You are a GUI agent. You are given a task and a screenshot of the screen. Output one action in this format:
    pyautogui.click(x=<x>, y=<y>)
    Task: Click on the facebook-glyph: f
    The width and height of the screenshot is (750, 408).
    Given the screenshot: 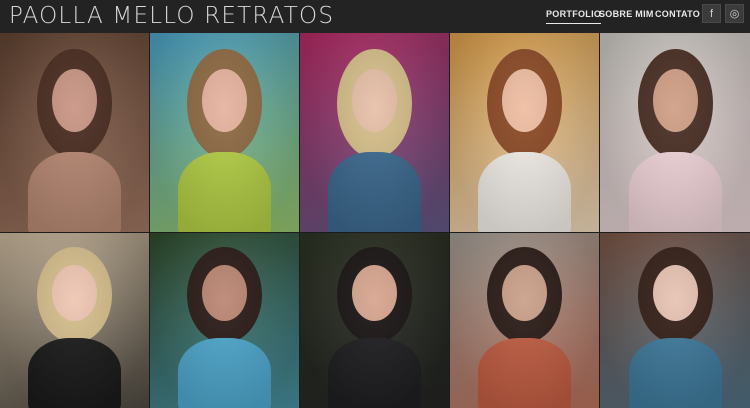 What is the action you would take?
    pyautogui.click(x=711, y=13)
    